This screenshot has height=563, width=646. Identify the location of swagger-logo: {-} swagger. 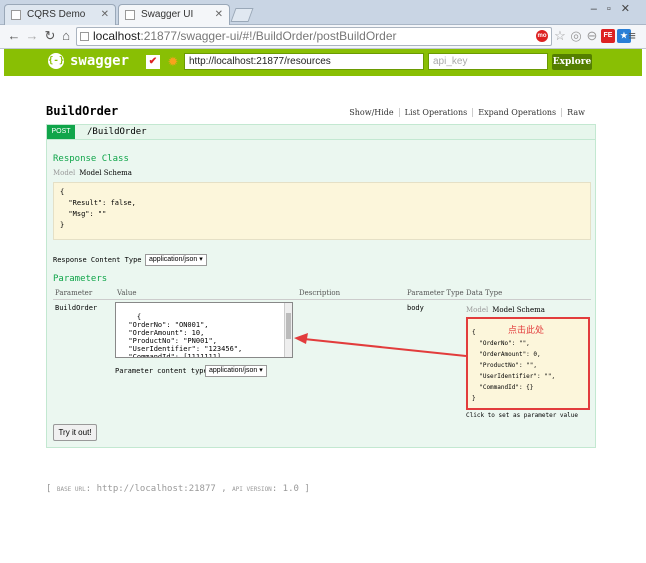
(88, 61).